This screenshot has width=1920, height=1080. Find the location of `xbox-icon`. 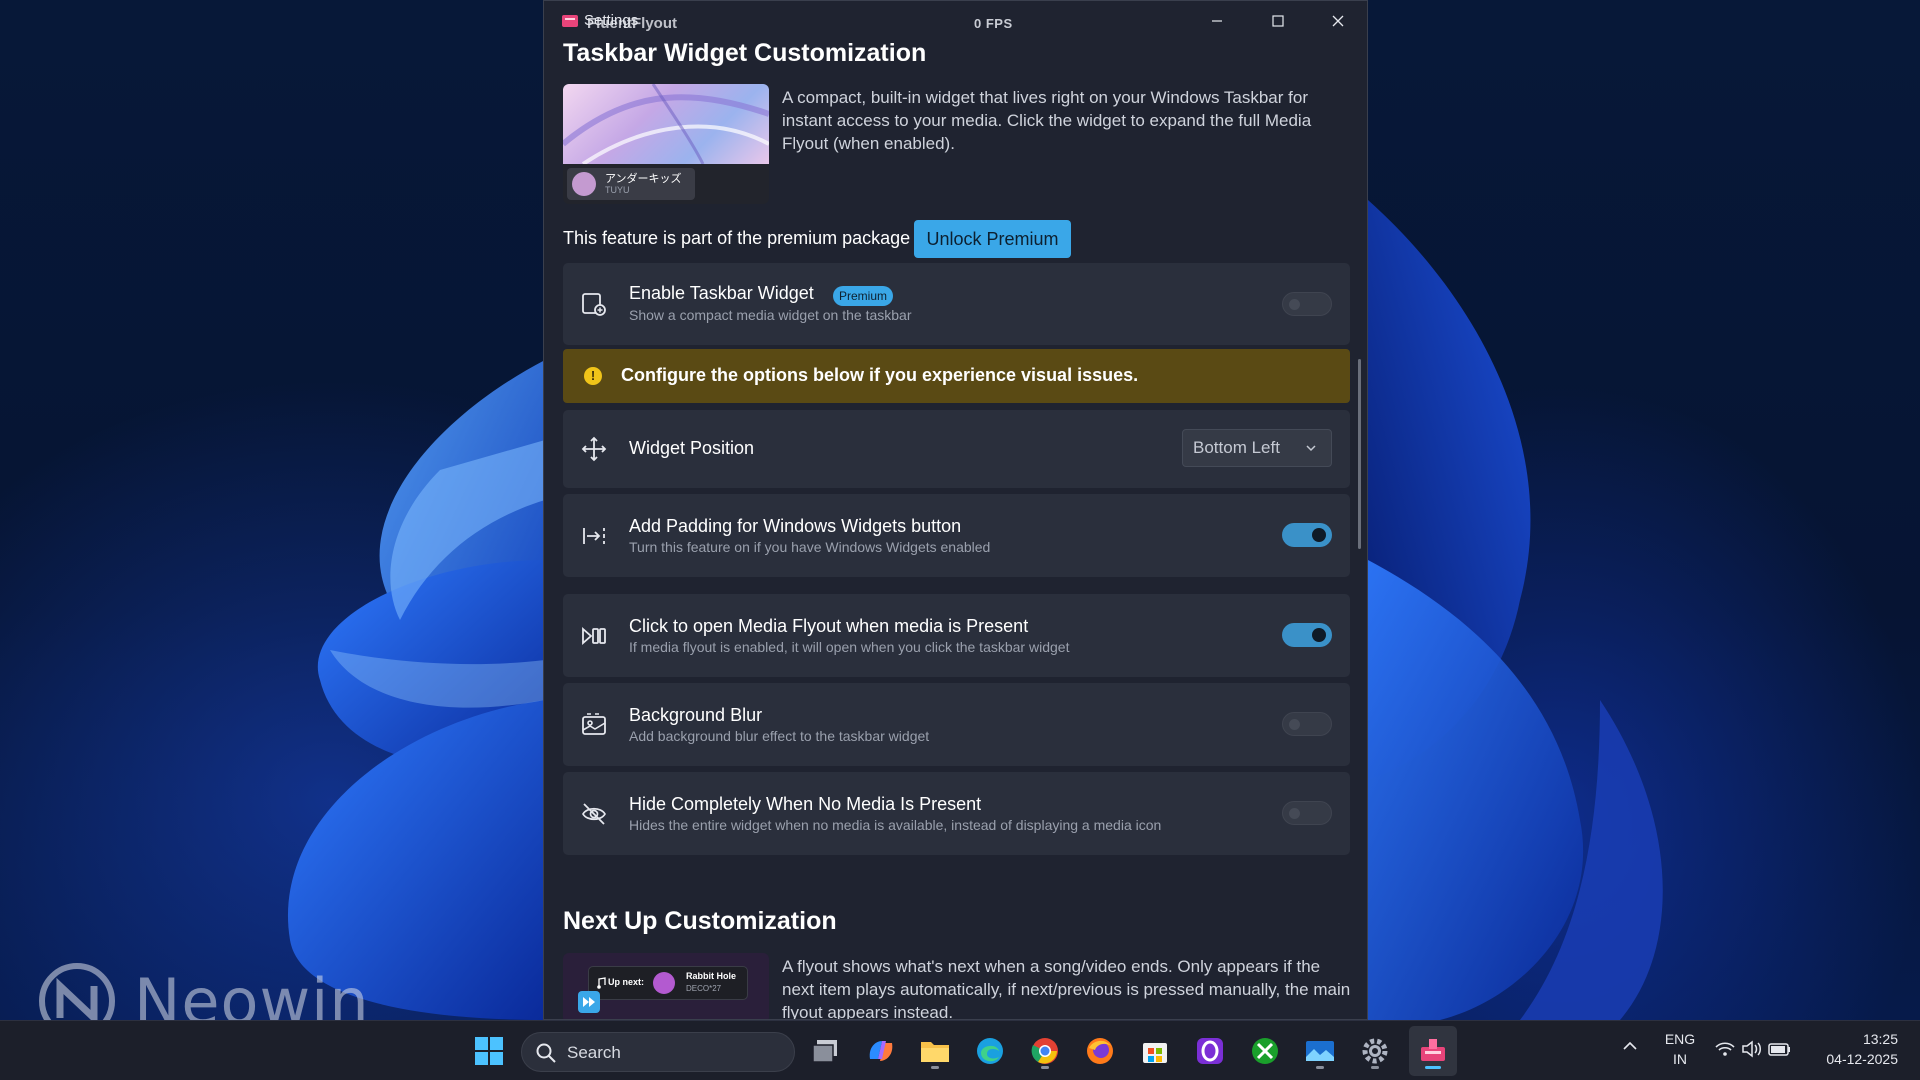

xbox-icon is located at coordinates (1265, 1051).